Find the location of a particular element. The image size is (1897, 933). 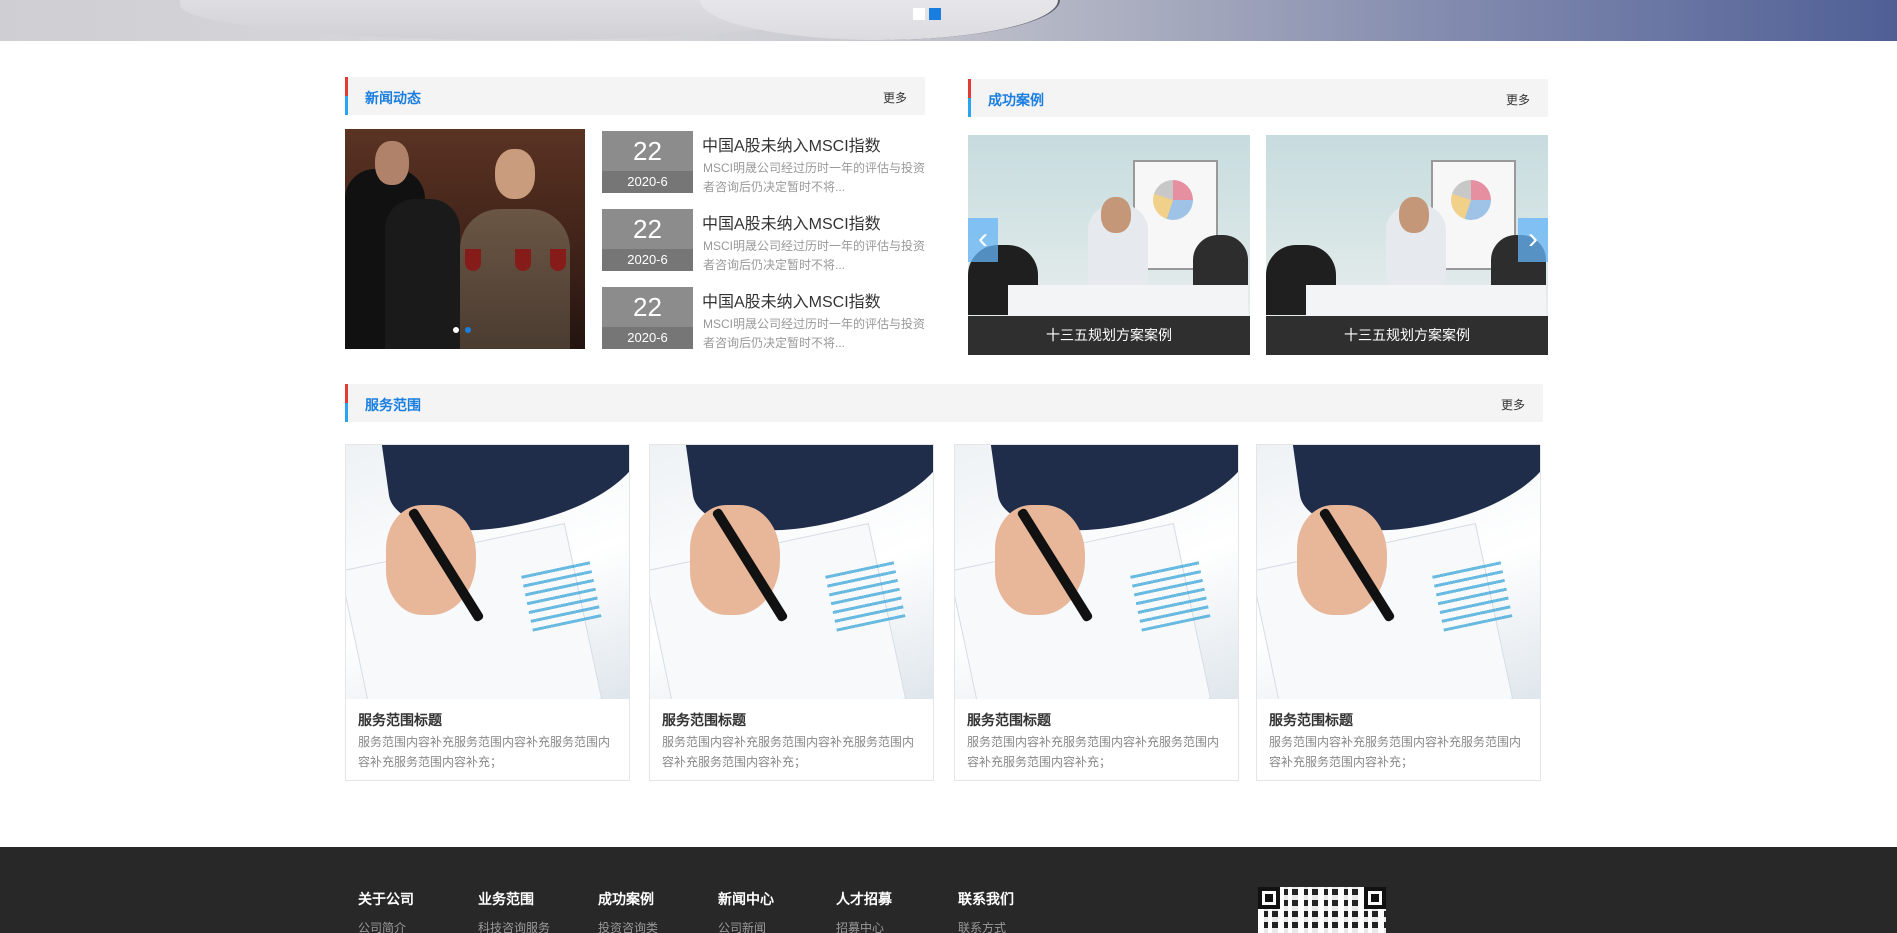

footer-column-business: 业务范围 科技咨询服务 is located at coordinates (514, 911).